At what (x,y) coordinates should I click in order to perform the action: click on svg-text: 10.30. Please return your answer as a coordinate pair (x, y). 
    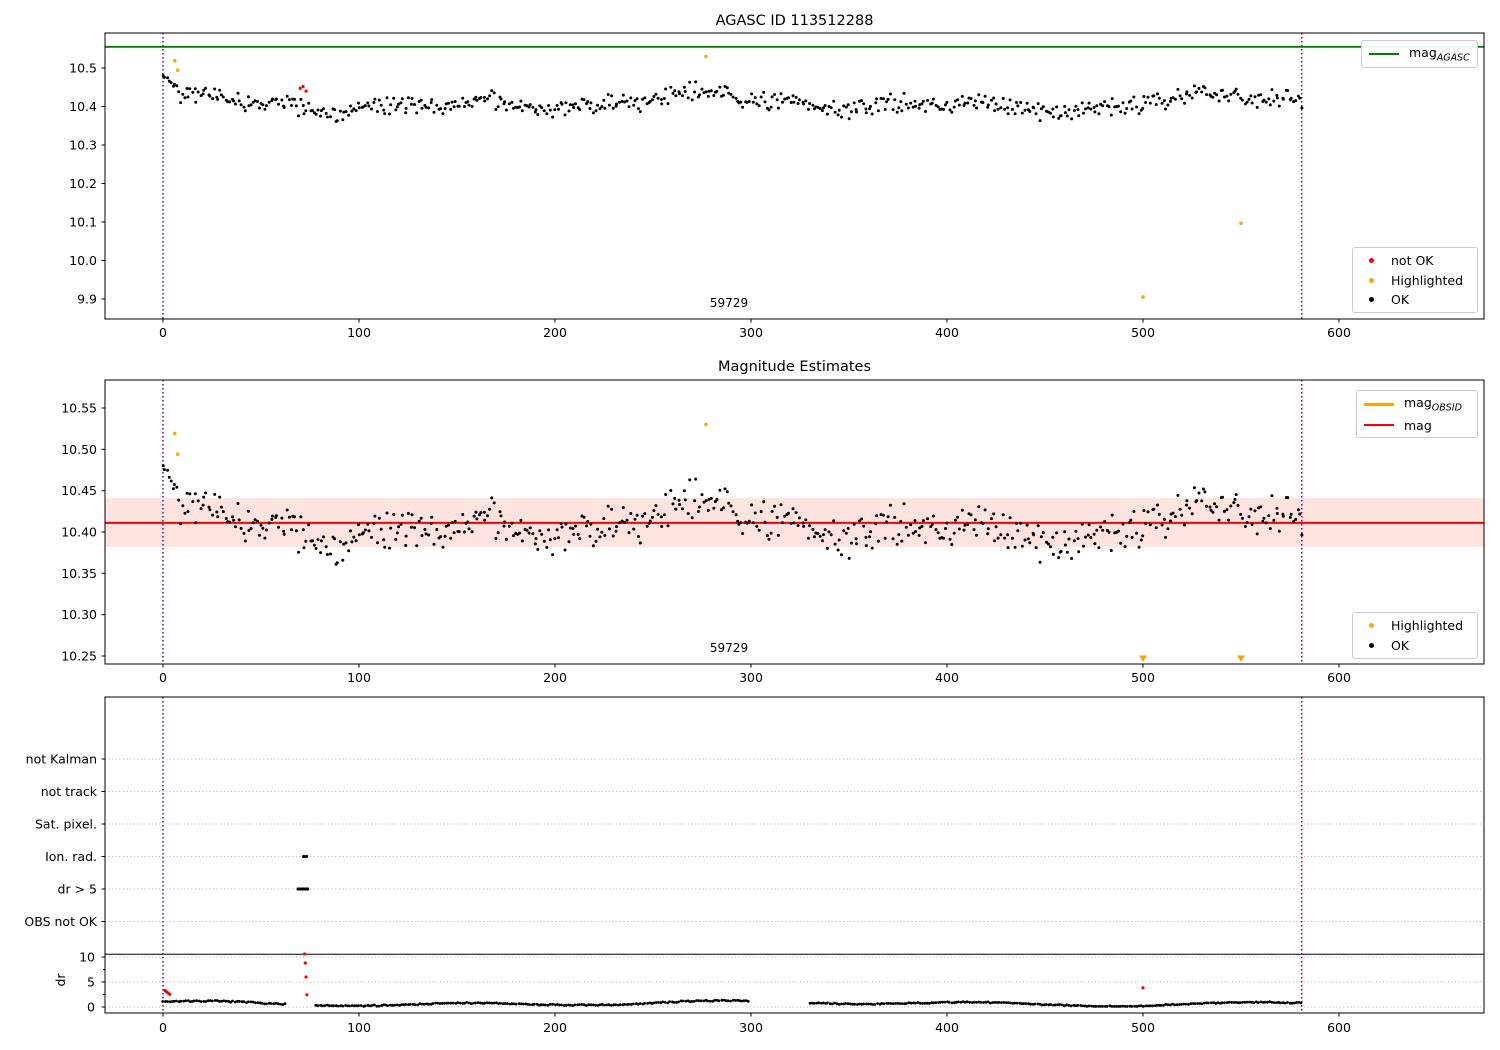
    Looking at the image, I should click on (79, 614).